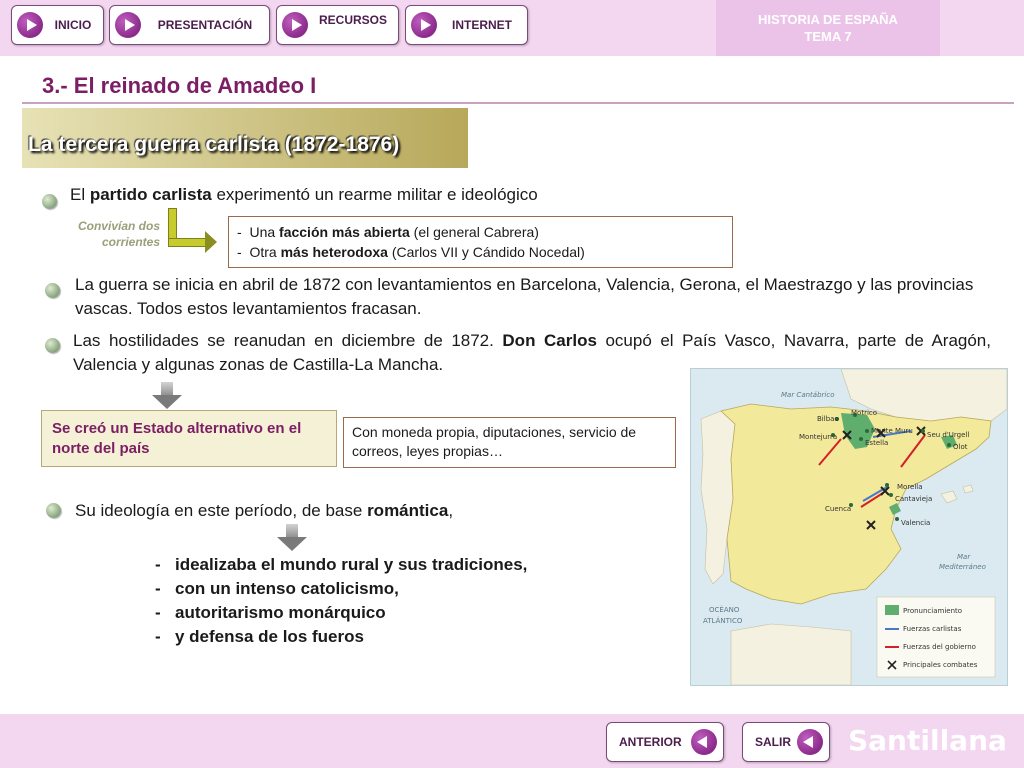 Image resolution: width=1024 pixels, height=768 pixels. I want to click on map-label-place: Bilbao, so click(828, 419).